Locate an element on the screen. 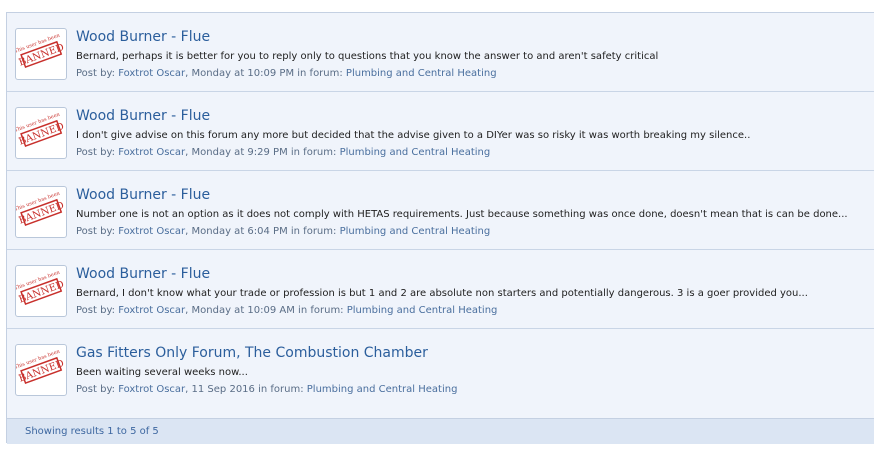 This screenshot has width=874, height=449. results-count: Showing results 1 to 5 of 5 is located at coordinates (92, 431).